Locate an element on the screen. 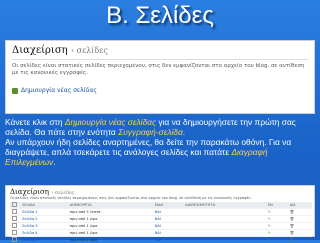 The width and height of the screenshot is (320, 243). table-row: Σελίδα 2 πριν από 1 ώρα ΝΑΙ ✎ 🗑 is located at coordinates (161, 219).